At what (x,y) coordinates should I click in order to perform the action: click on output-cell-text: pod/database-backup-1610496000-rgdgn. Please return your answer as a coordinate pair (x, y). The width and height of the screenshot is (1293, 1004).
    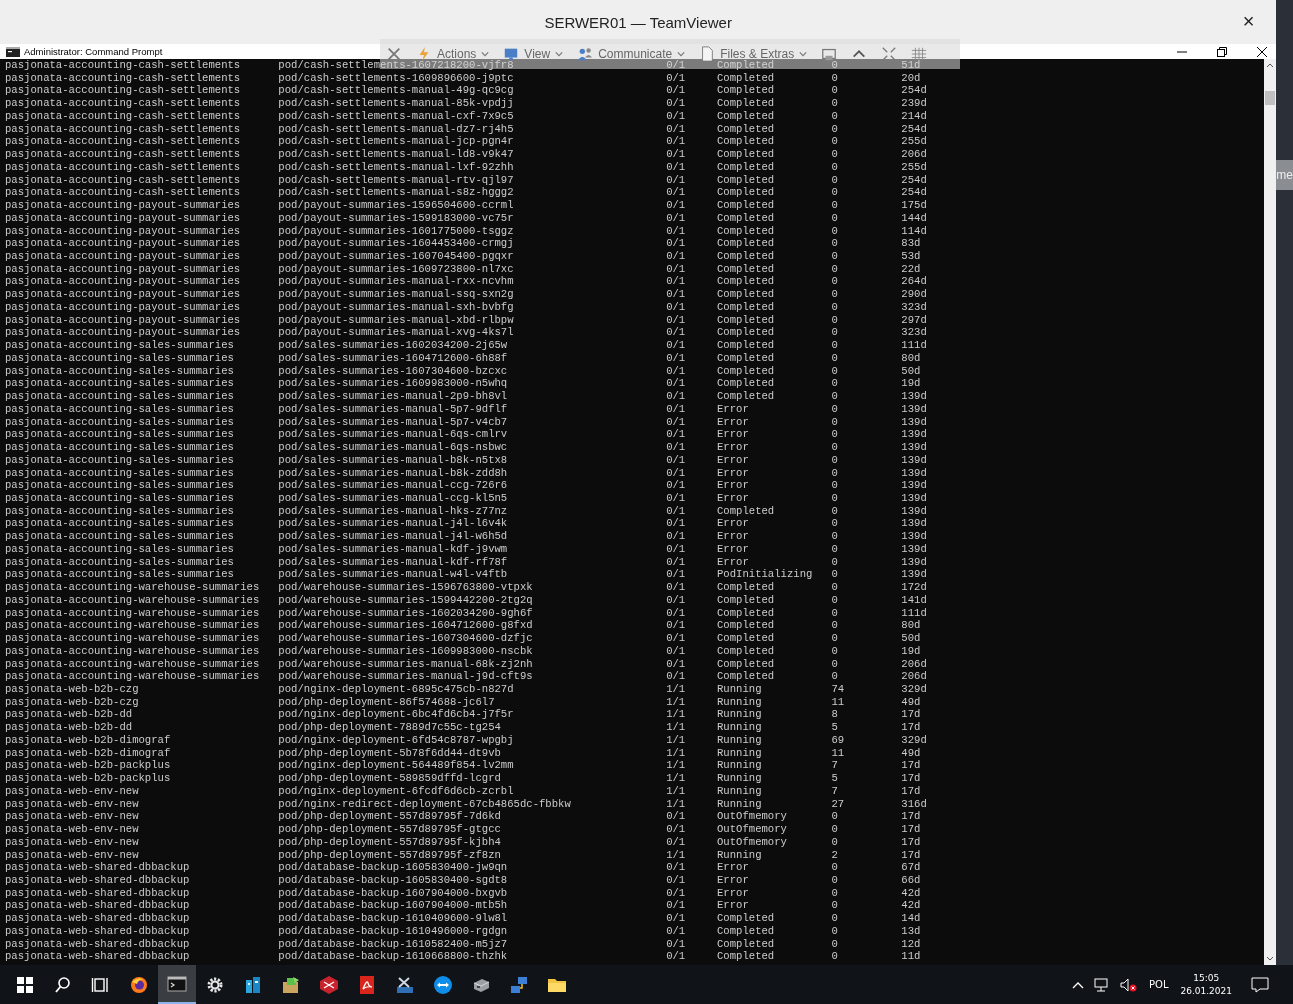
    Looking at the image, I should click on (393, 931).